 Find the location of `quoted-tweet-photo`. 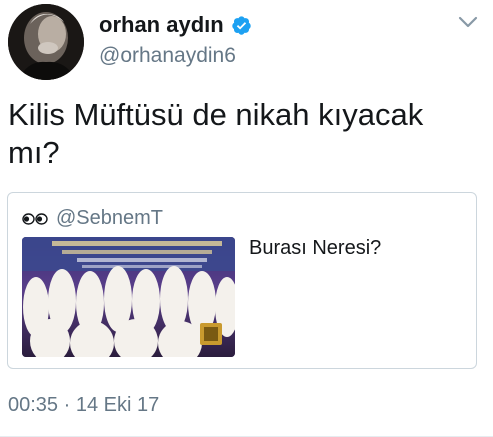

quoted-tweet-photo is located at coordinates (128, 297).